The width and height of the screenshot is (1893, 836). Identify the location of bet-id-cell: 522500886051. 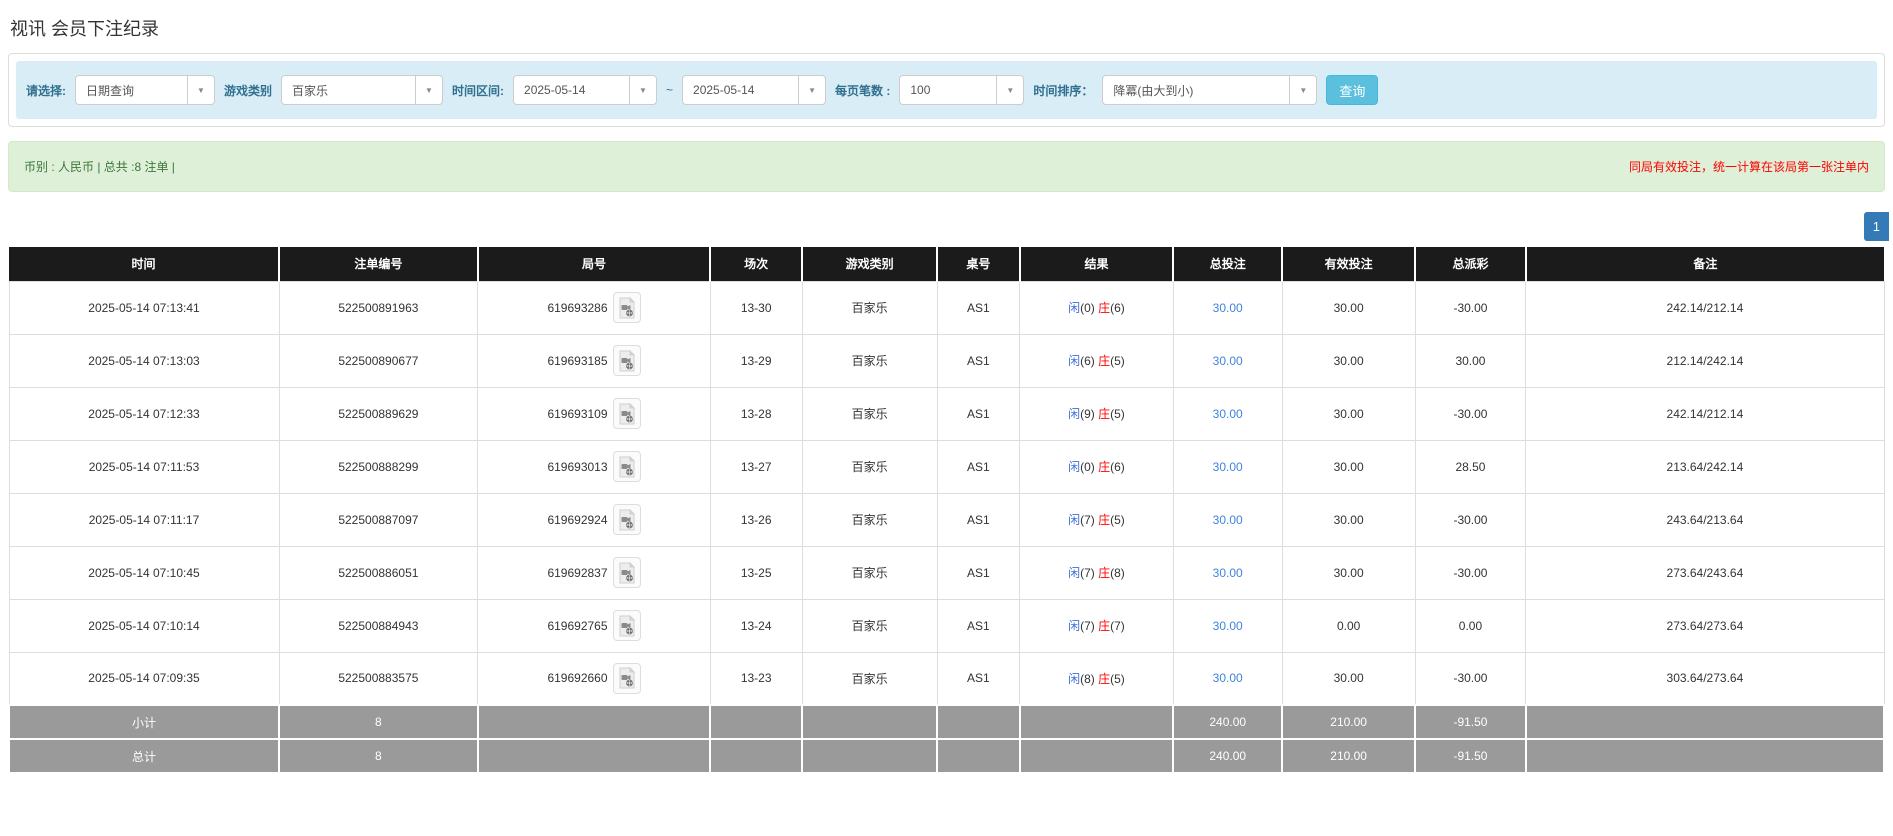
(378, 572).